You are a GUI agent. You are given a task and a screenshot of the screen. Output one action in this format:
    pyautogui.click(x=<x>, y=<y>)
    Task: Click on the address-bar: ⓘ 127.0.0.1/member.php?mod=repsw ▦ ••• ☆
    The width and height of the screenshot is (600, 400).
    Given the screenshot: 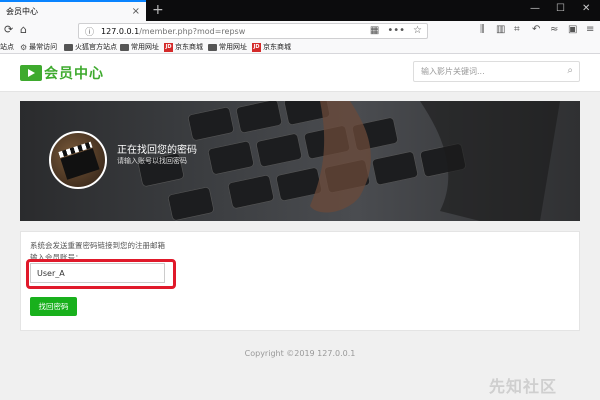 What is the action you would take?
    pyautogui.click(x=253, y=31)
    